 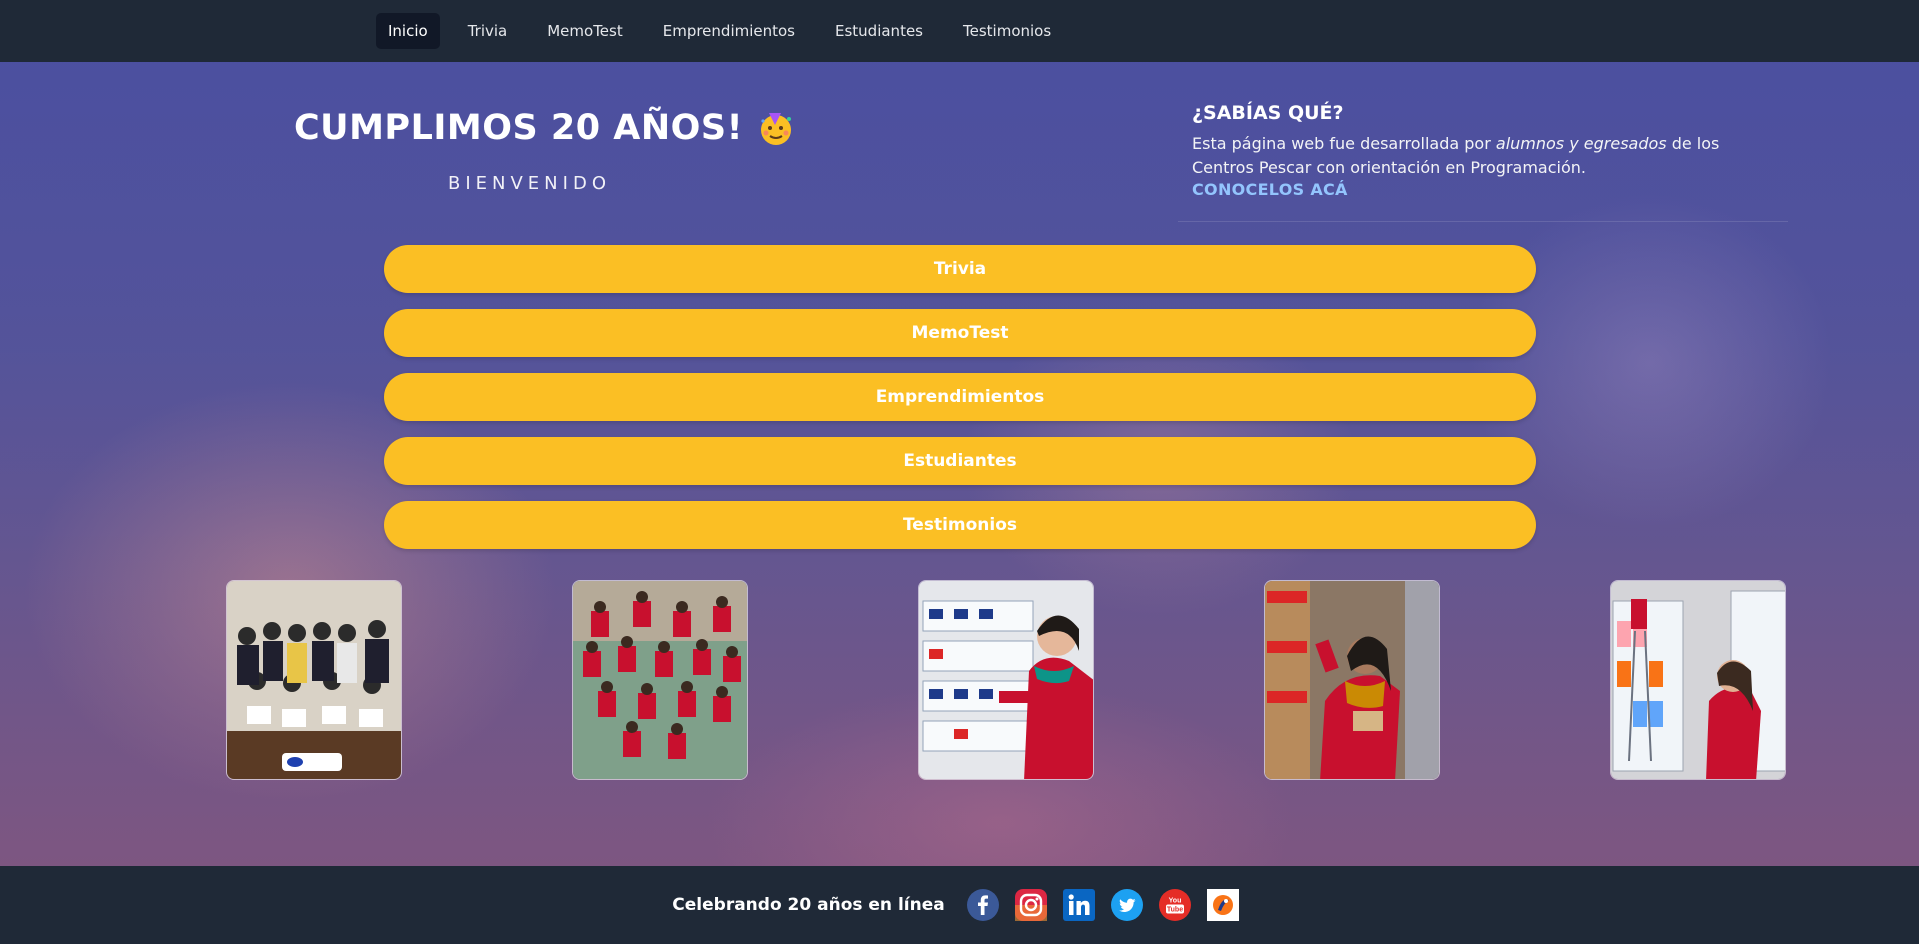 I want to click on footer: Celebrando 20 años en línea You Tube, so click(x=959, y=905).